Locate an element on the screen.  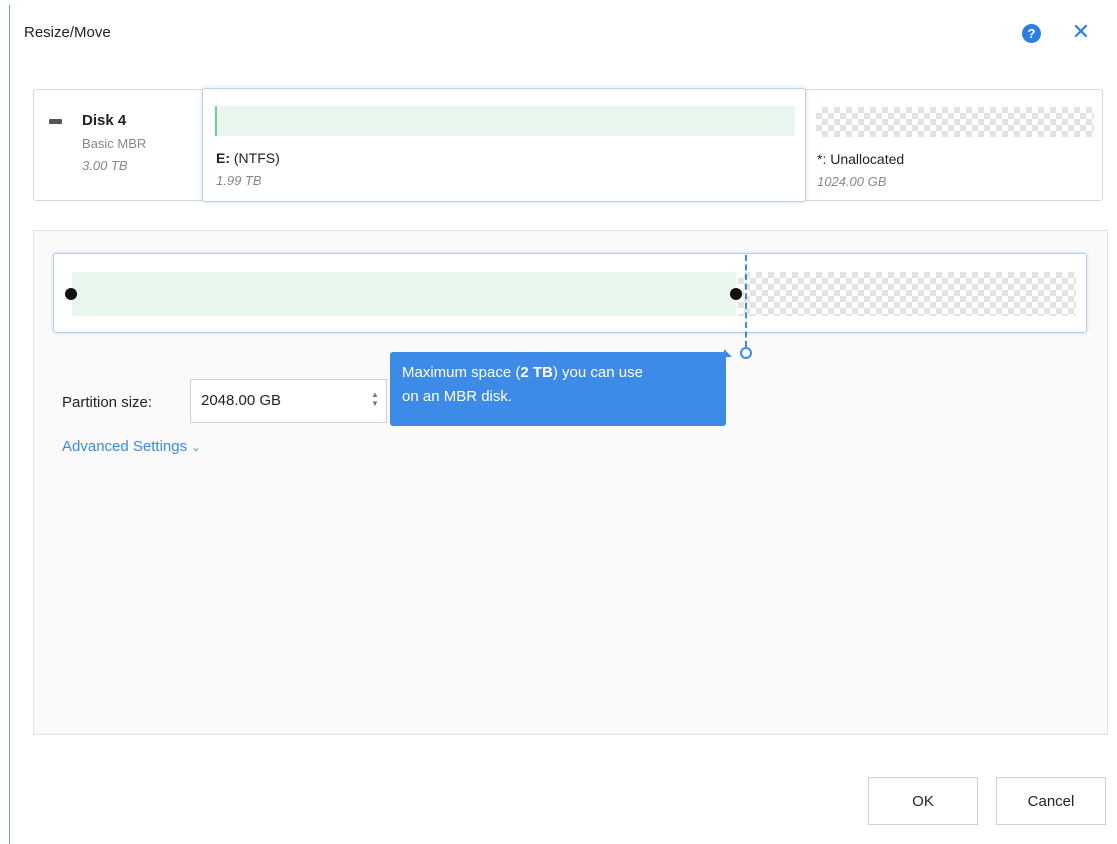
resize-slider is located at coordinates (570, 293).